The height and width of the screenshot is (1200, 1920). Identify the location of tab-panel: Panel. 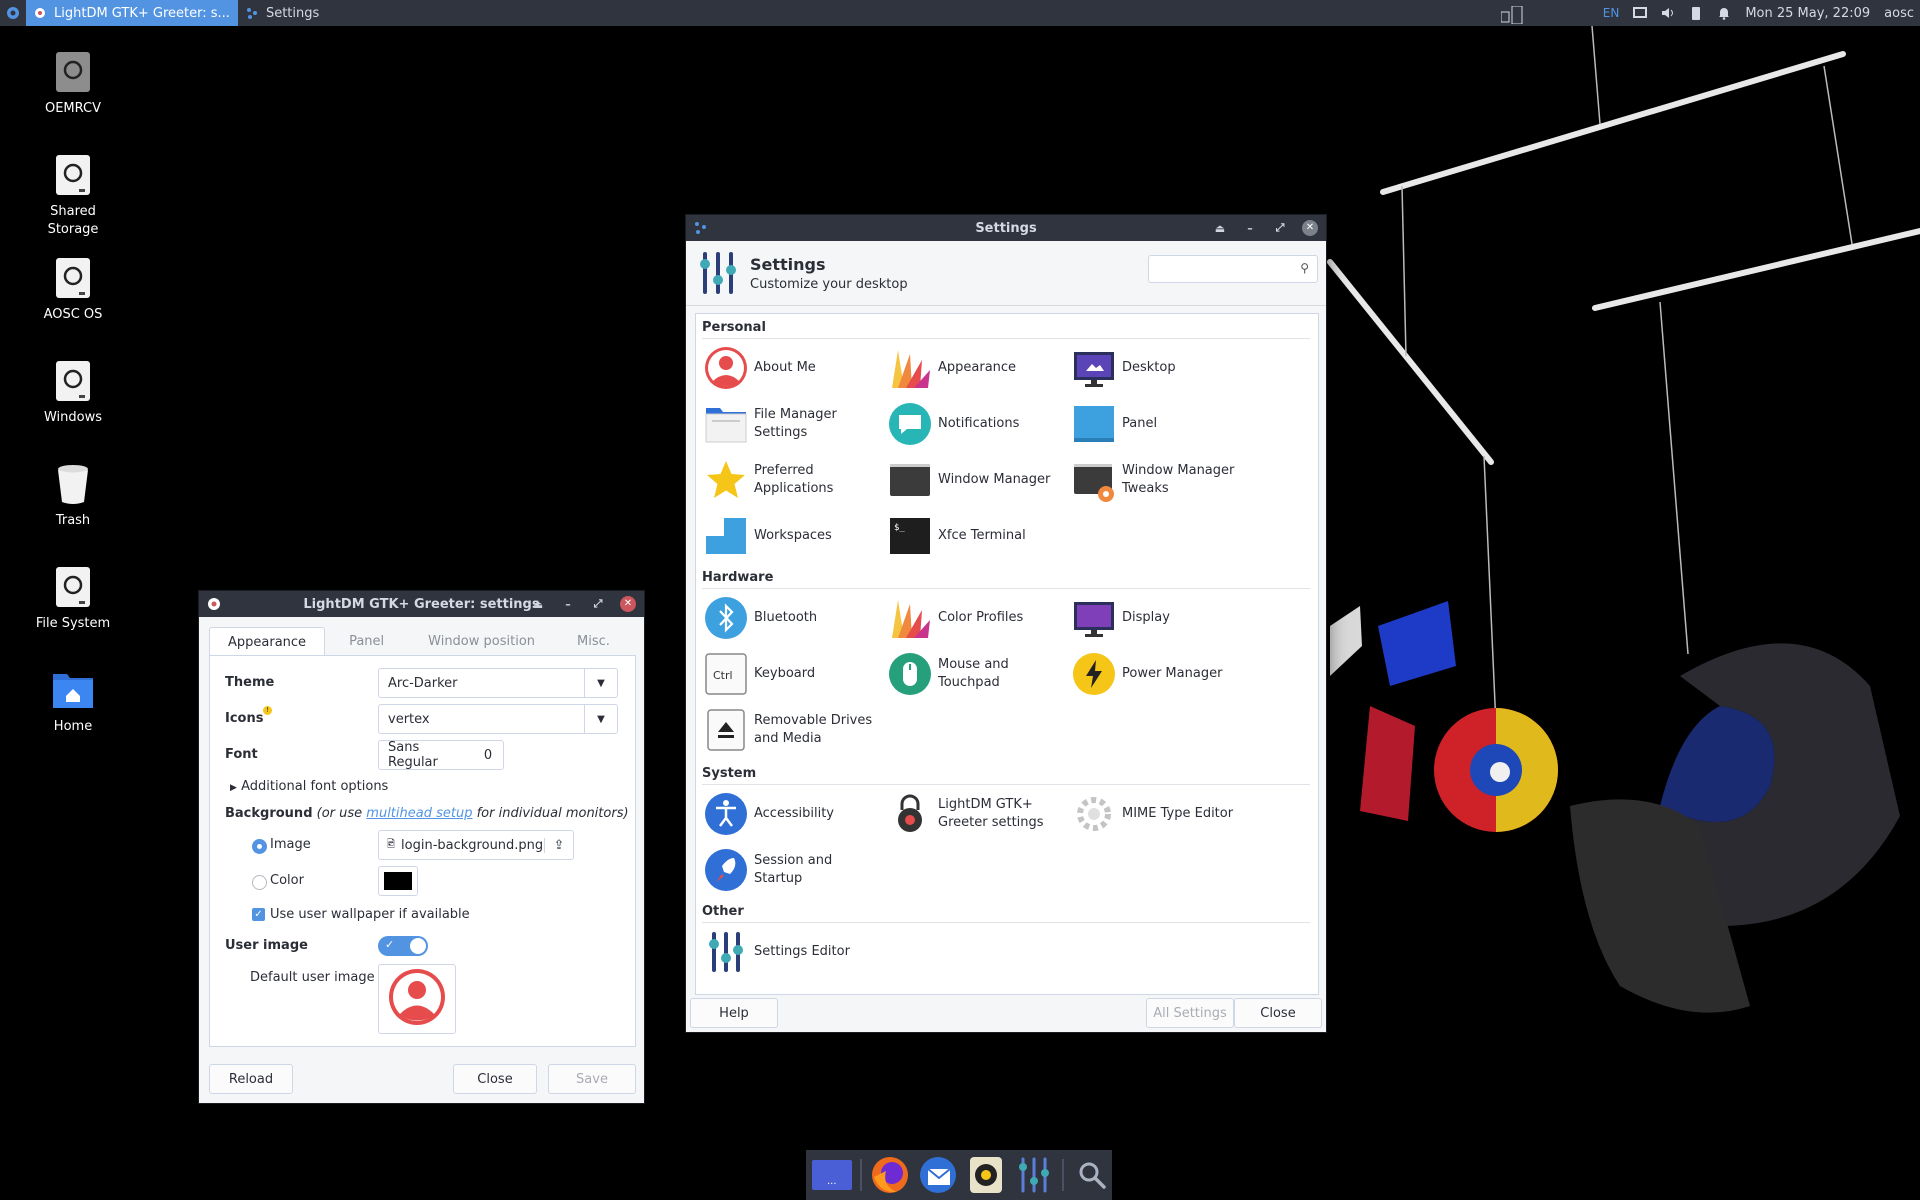
(366, 641).